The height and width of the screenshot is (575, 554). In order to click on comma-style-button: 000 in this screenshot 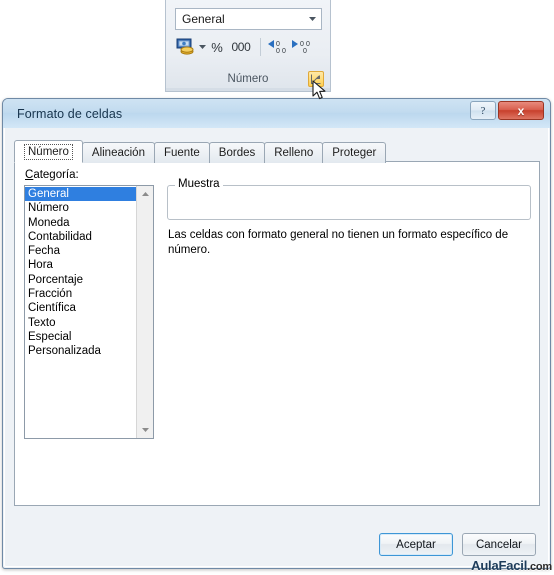, I will do `click(241, 47)`.